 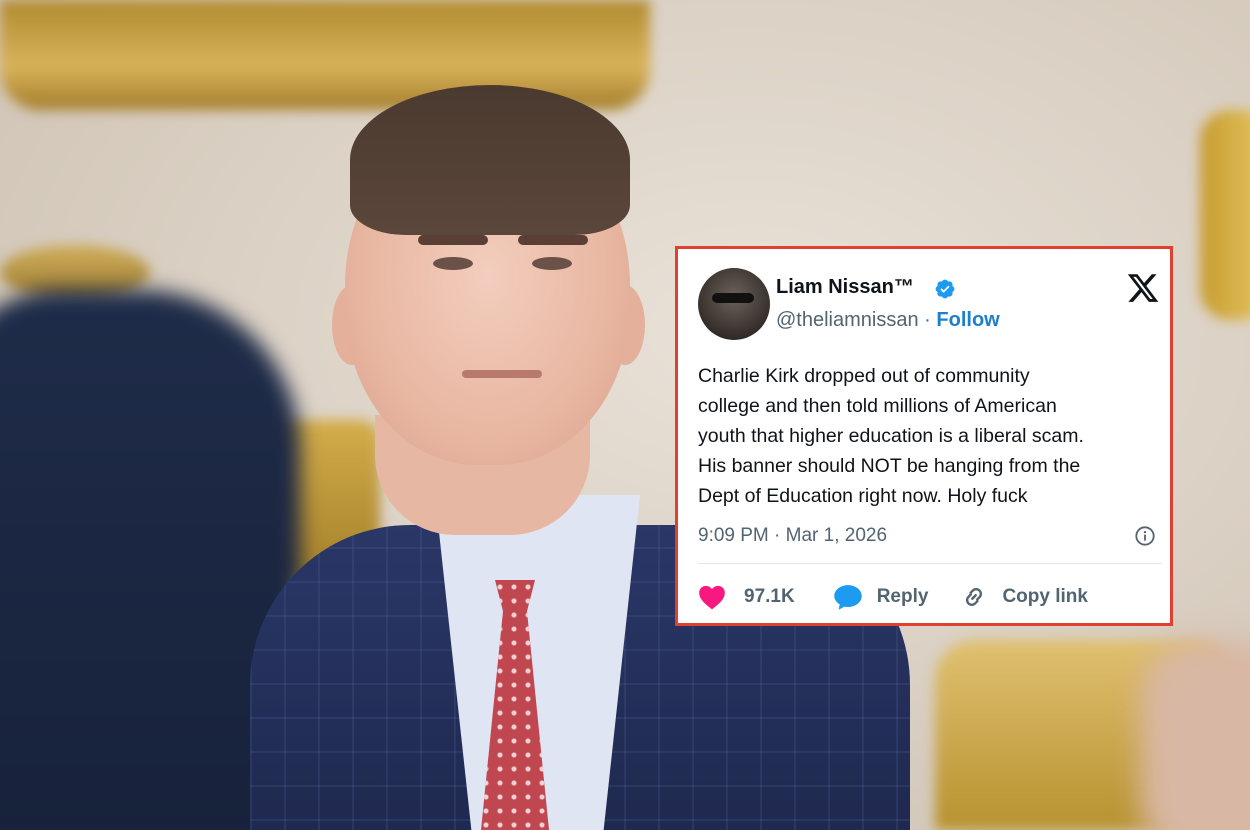 I want to click on display-name: Liam Nissan™, so click(x=845, y=287).